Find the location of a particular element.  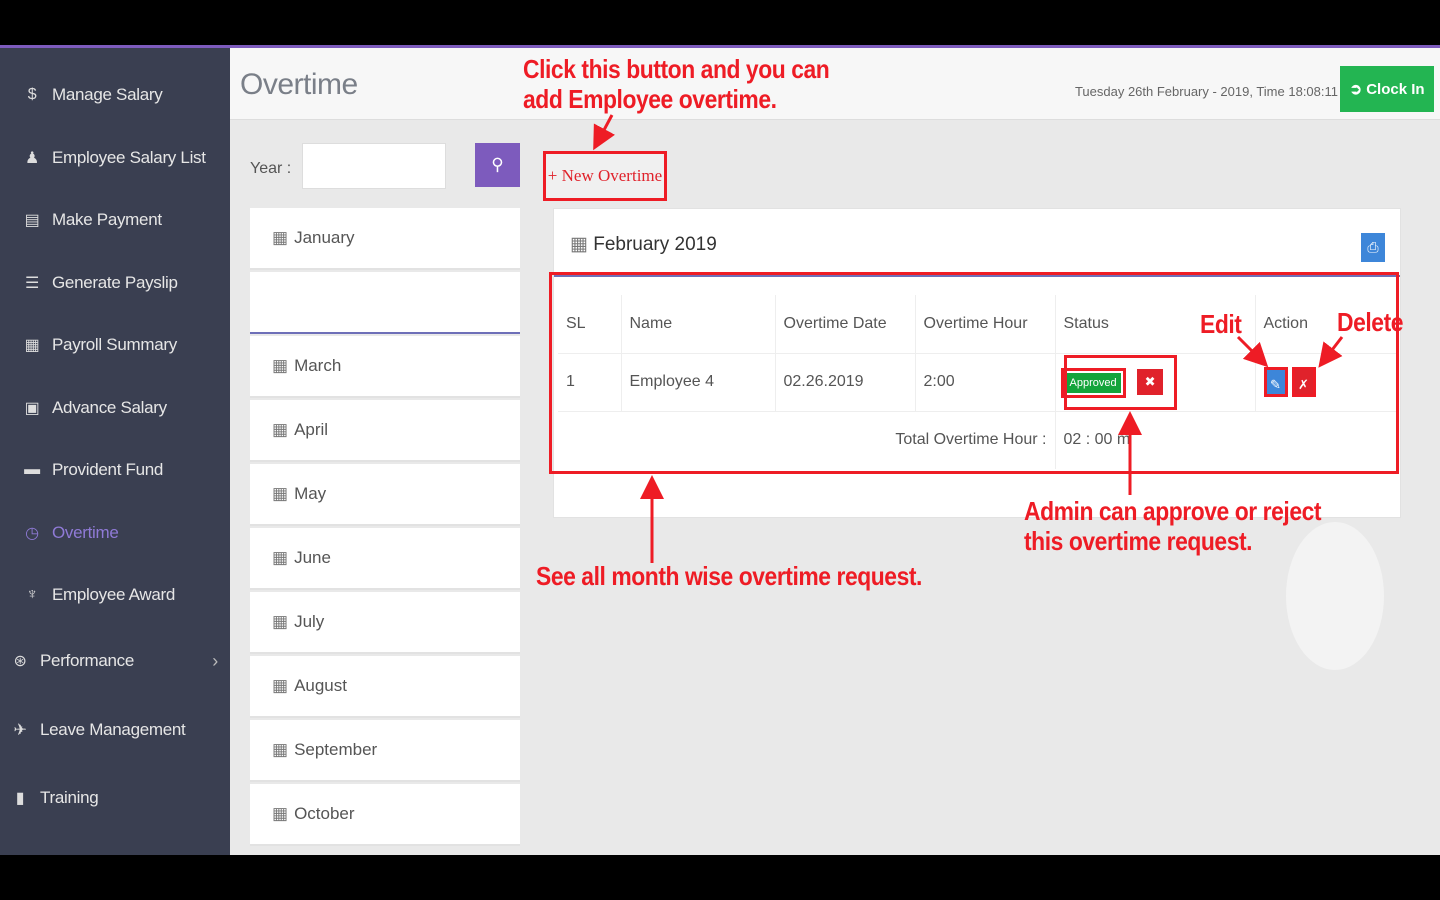

month-item-march: ▦ March is located at coordinates (385, 367).